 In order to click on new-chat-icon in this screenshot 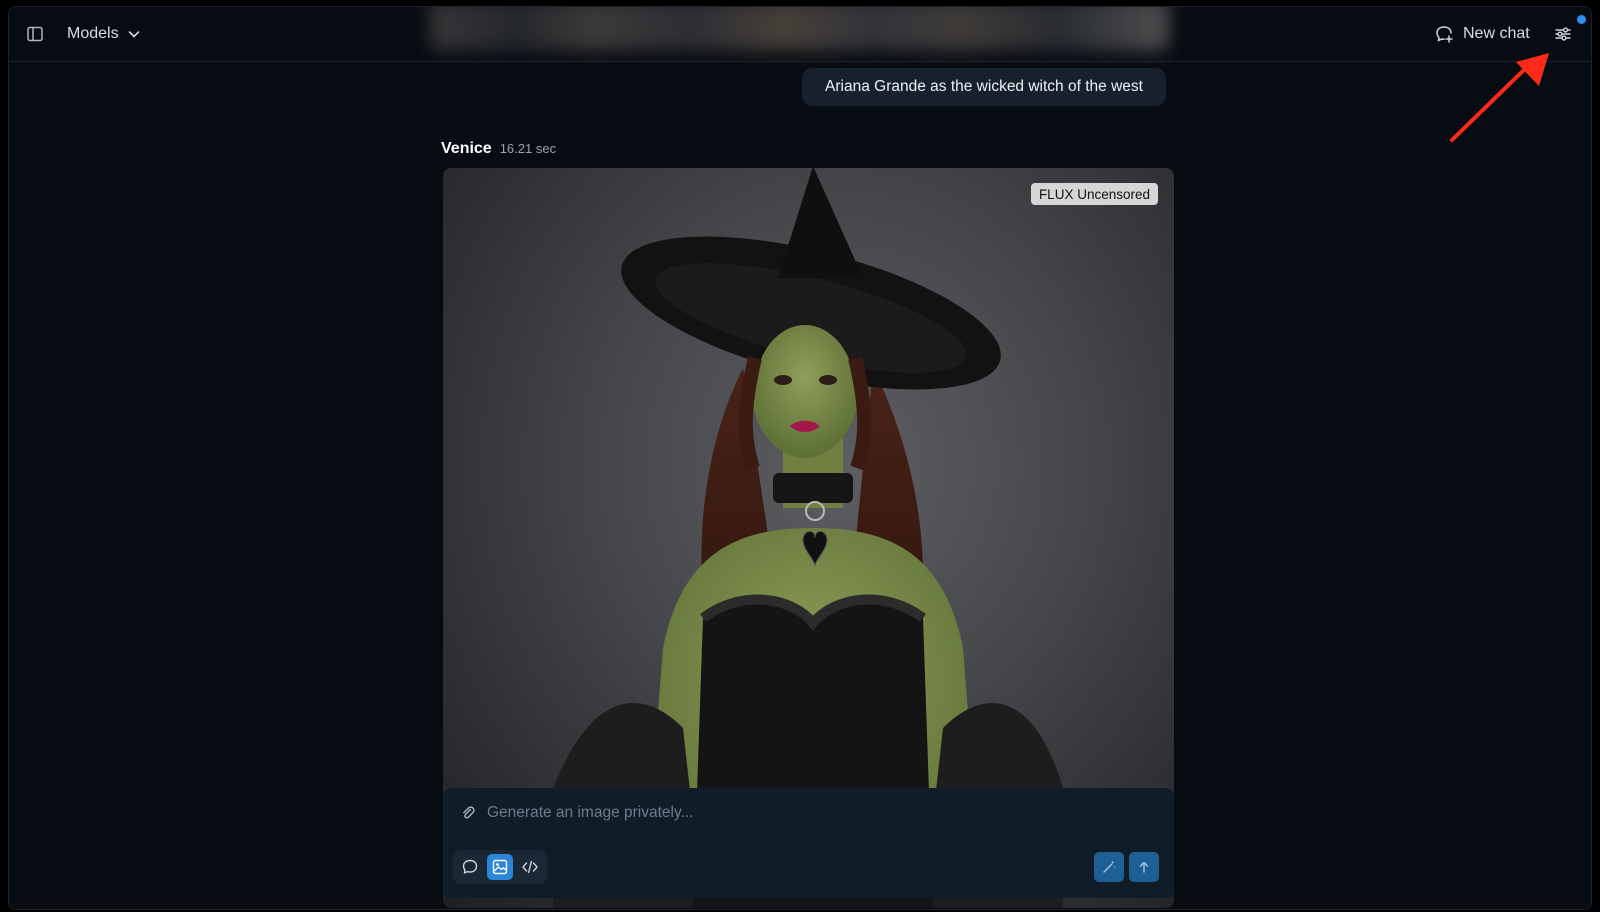, I will do `click(1444, 34)`.